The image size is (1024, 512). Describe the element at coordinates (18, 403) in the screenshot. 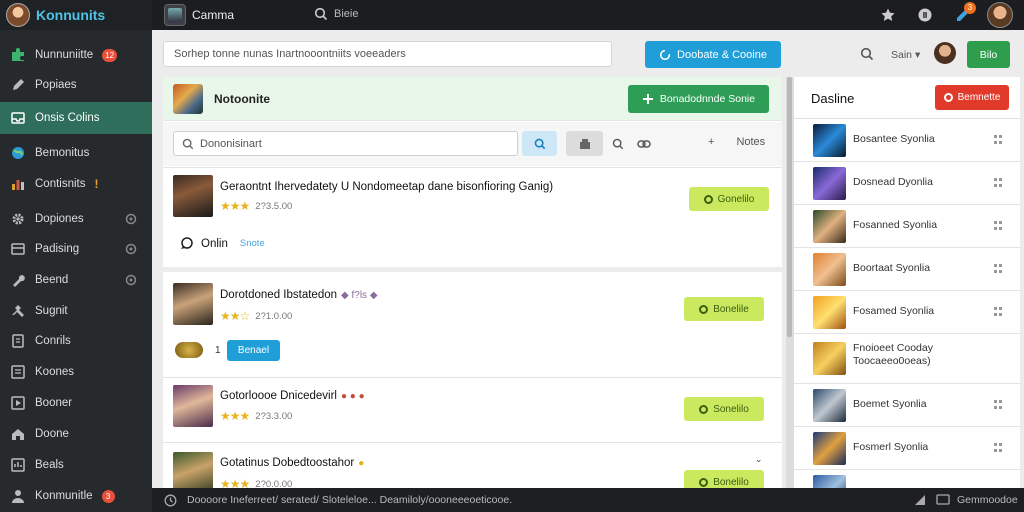

I see `play-icon` at that location.